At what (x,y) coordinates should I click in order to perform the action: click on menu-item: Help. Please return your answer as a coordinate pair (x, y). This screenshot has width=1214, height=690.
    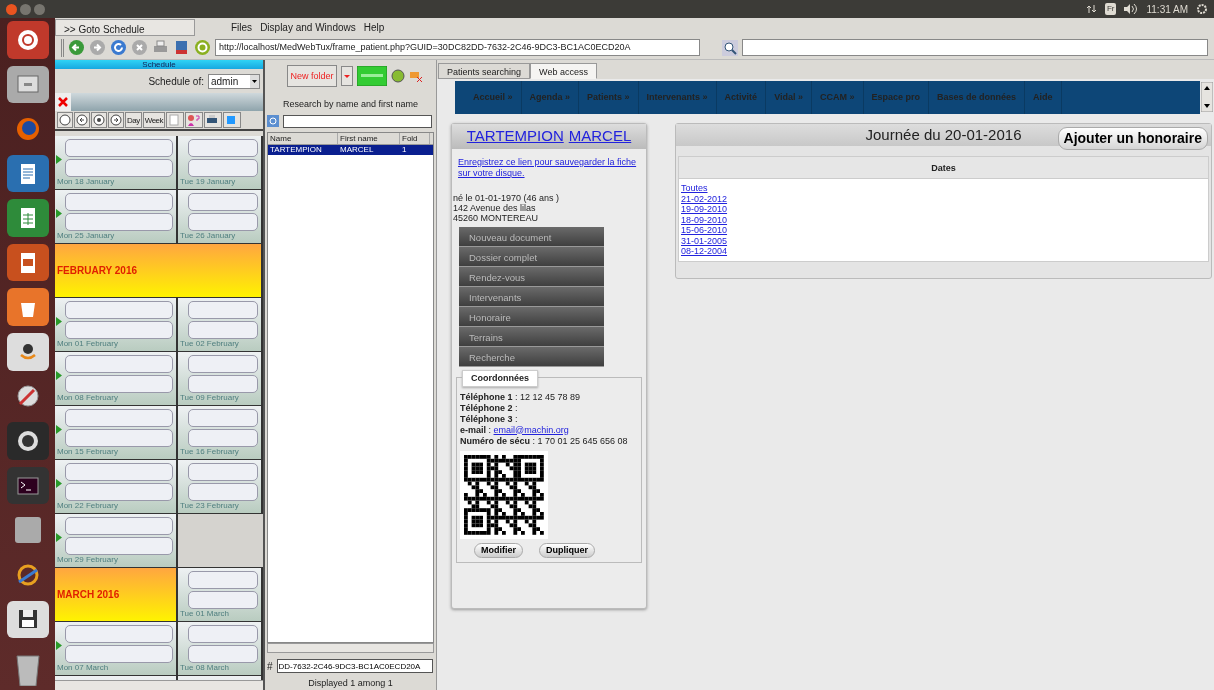
    Looking at the image, I should click on (374, 27).